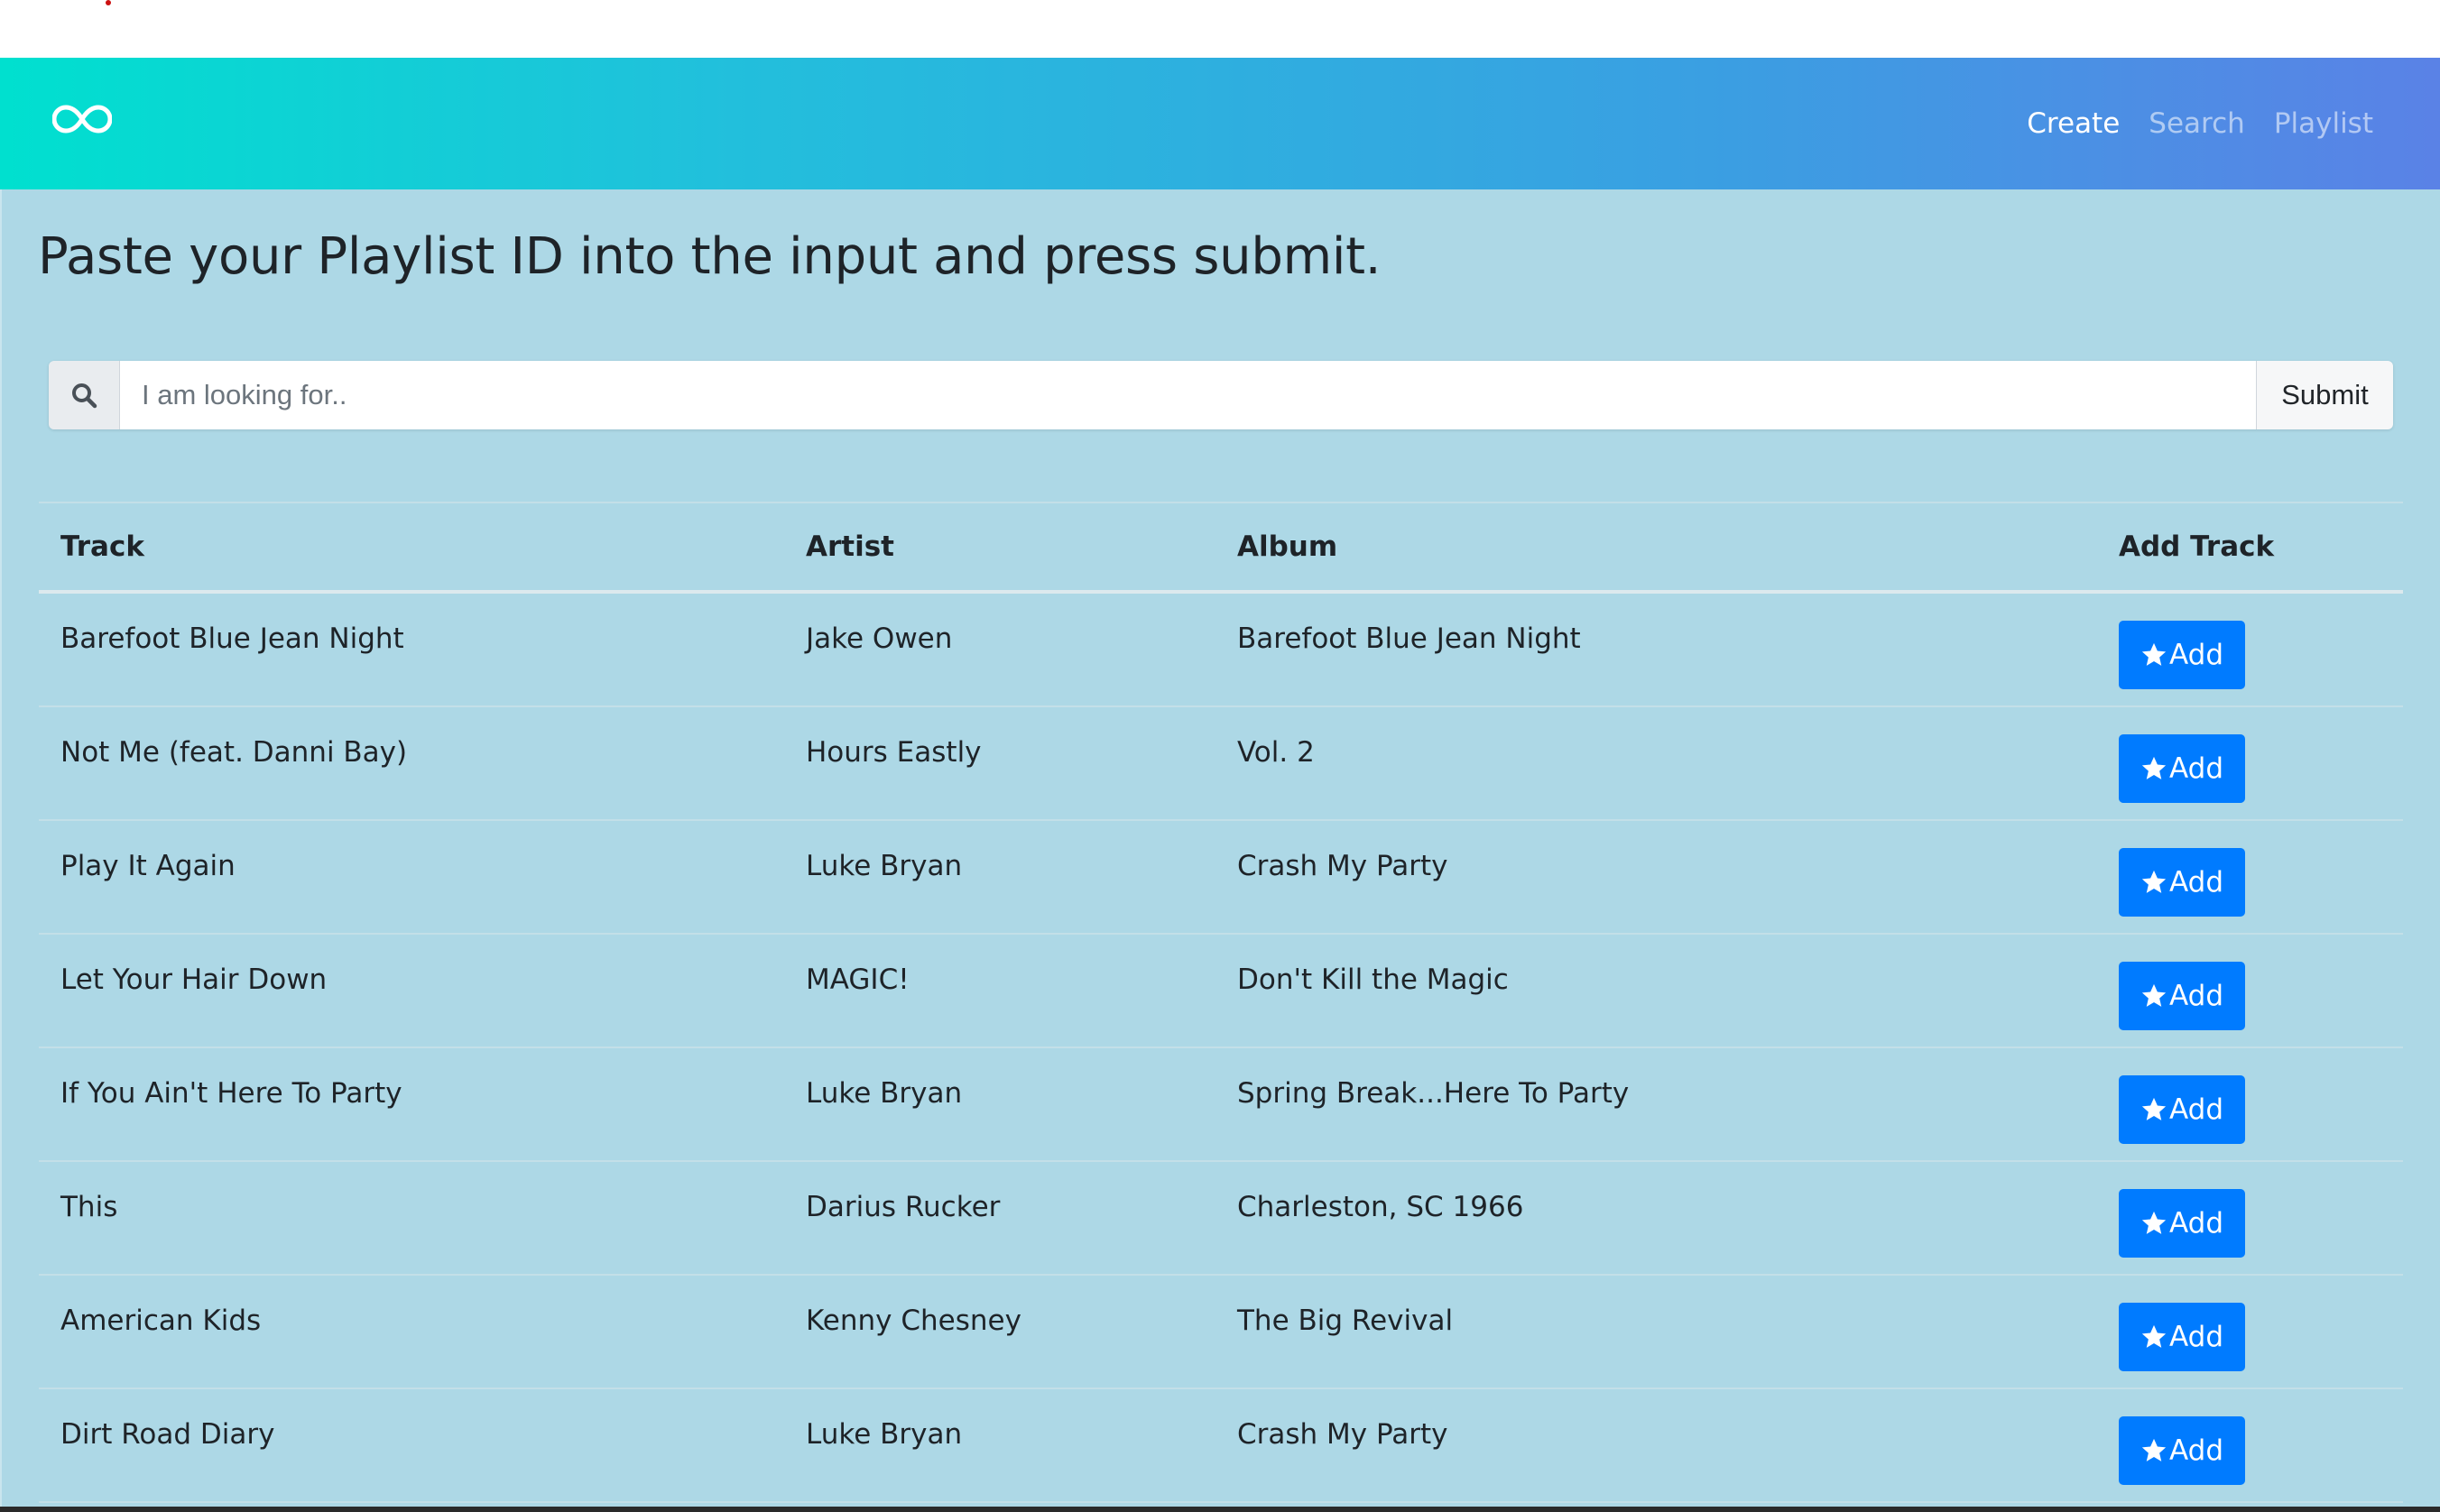 The image size is (2440, 1512). What do you see at coordinates (1656, 1332) in the screenshot?
I see `album-cell: The Big Revival` at bounding box center [1656, 1332].